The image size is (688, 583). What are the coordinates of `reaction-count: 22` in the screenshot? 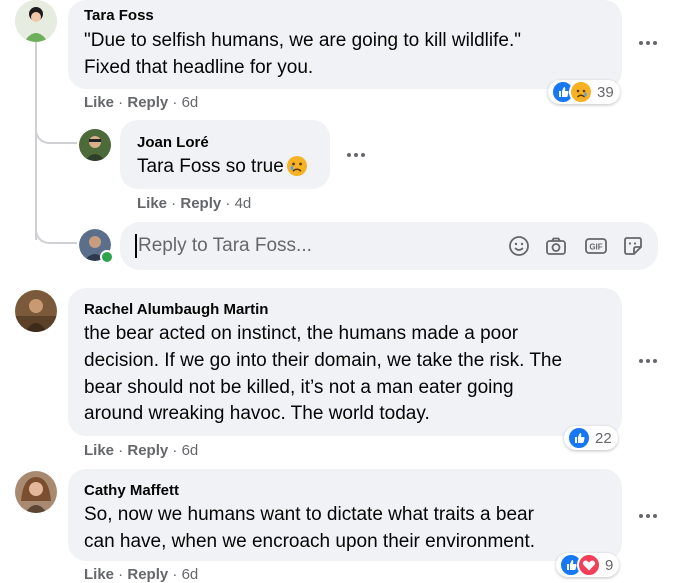 It's located at (603, 438).